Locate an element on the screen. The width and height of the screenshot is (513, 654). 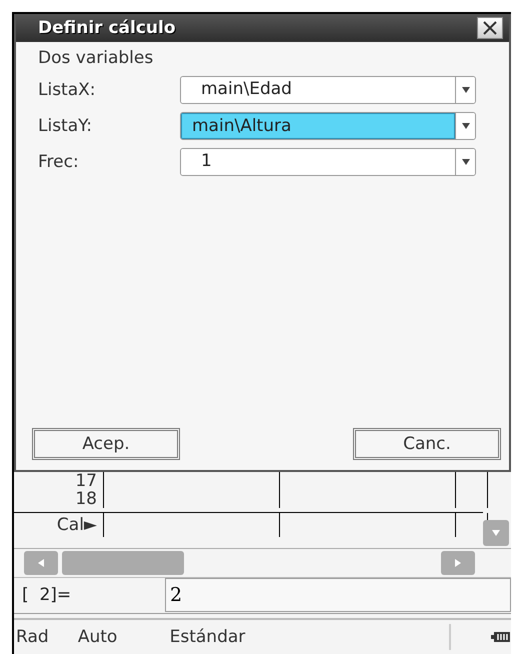
dialog-title: Definir cálculo is located at coordinates (107, 28).